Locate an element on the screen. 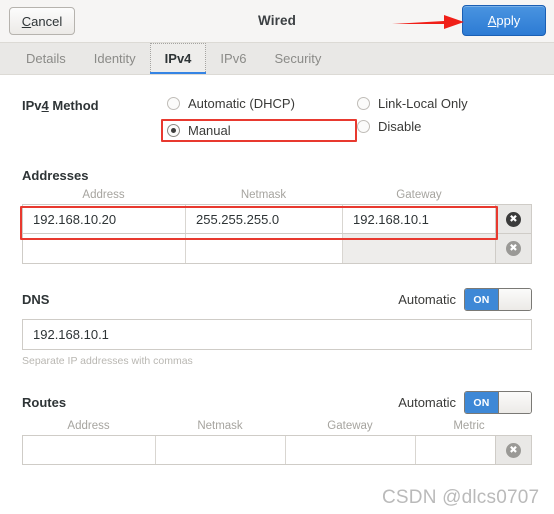 The width and height of the screenshot is (554, 514). settings-tabs: Details Identity IPv4 IPv6 Security is located at coordinates (277, 59).